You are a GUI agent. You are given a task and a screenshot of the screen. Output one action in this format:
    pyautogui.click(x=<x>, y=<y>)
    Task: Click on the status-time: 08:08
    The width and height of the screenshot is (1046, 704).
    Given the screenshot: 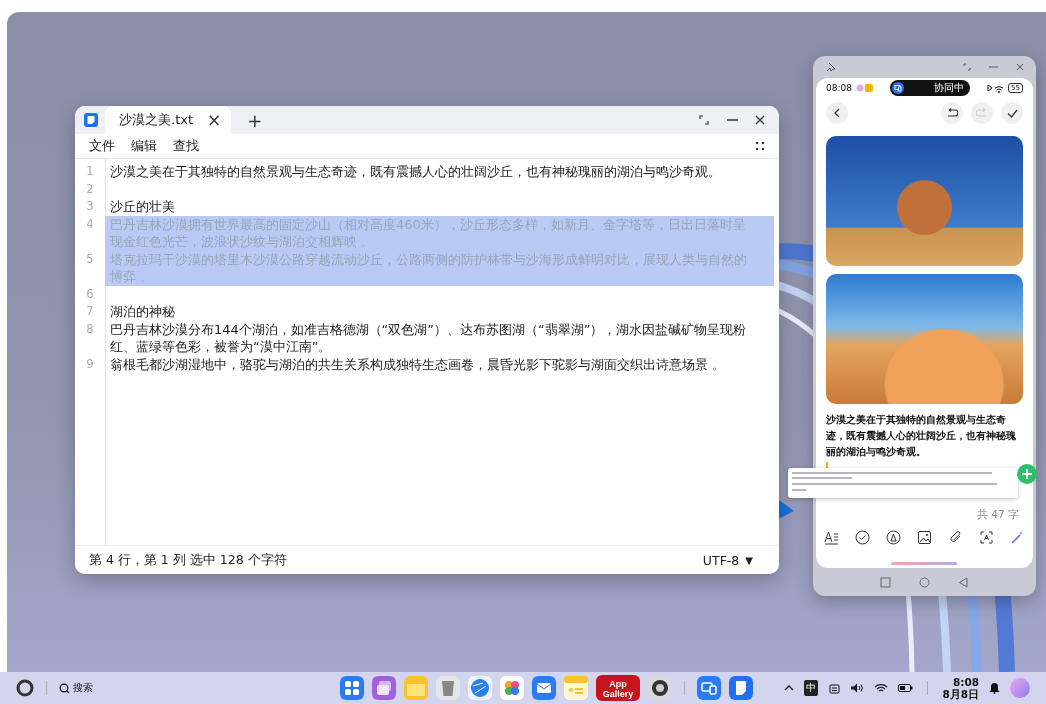 What is the action you would take?
    pyautogui.click(x=839, y=88)
    